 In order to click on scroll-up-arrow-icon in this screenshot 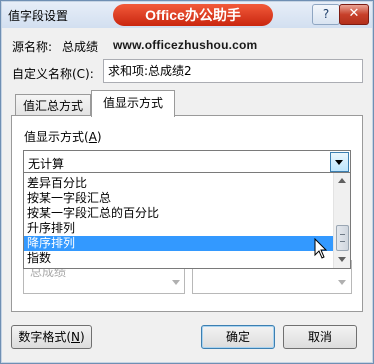, I will do `click(342, 180)`.